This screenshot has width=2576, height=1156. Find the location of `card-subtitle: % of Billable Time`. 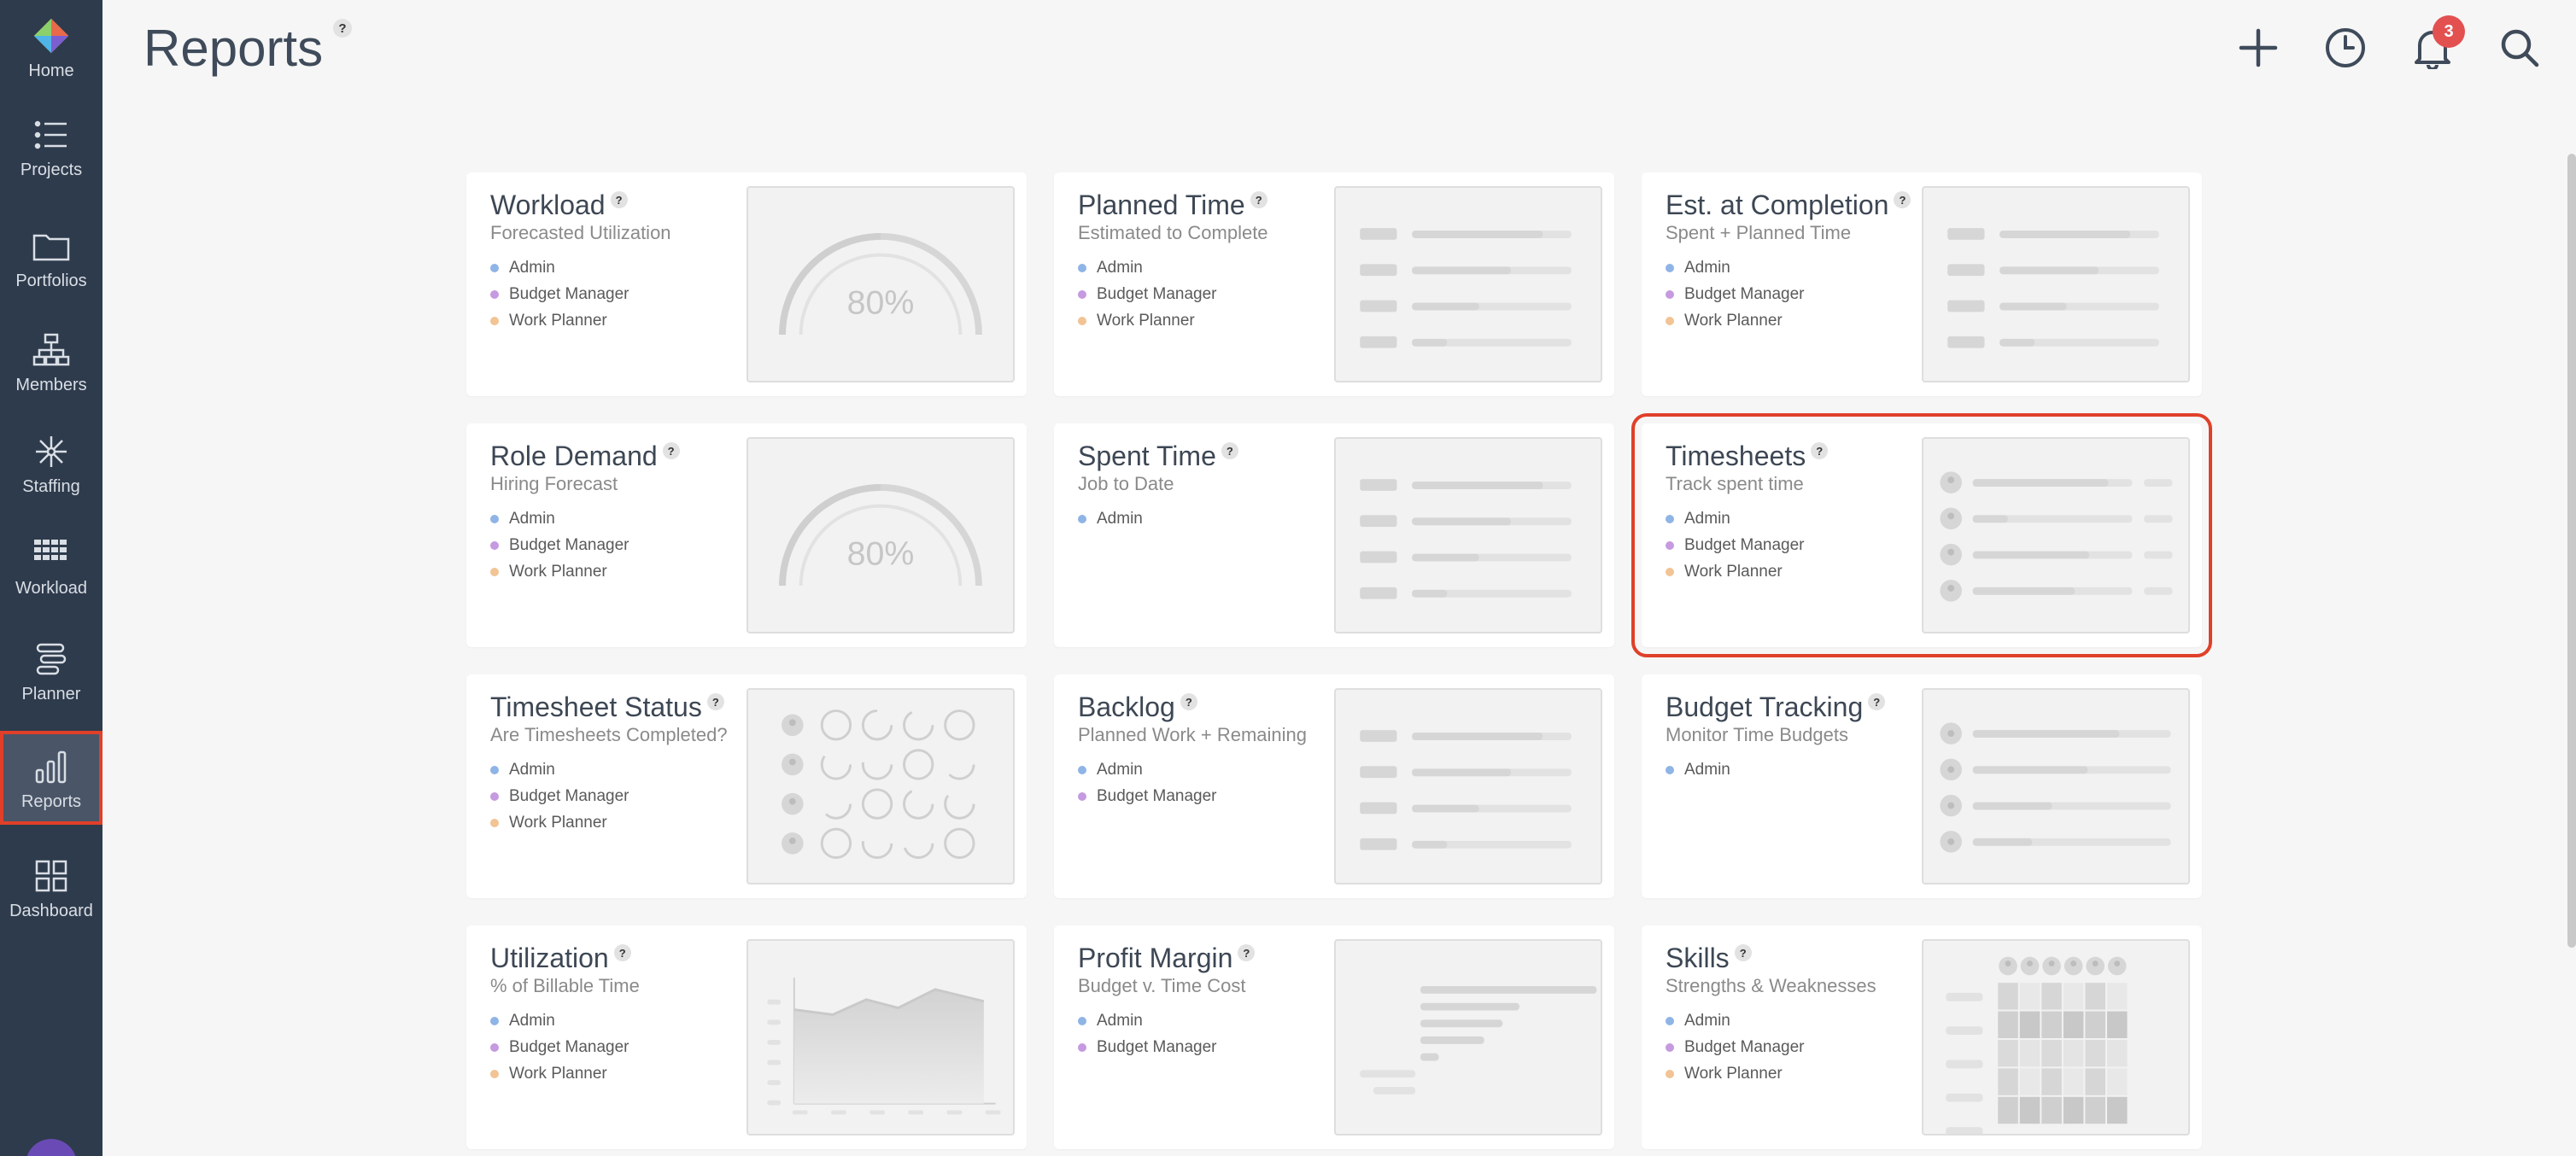

card-subtitle: % of Billable Time is located at coordinates (565, 986).